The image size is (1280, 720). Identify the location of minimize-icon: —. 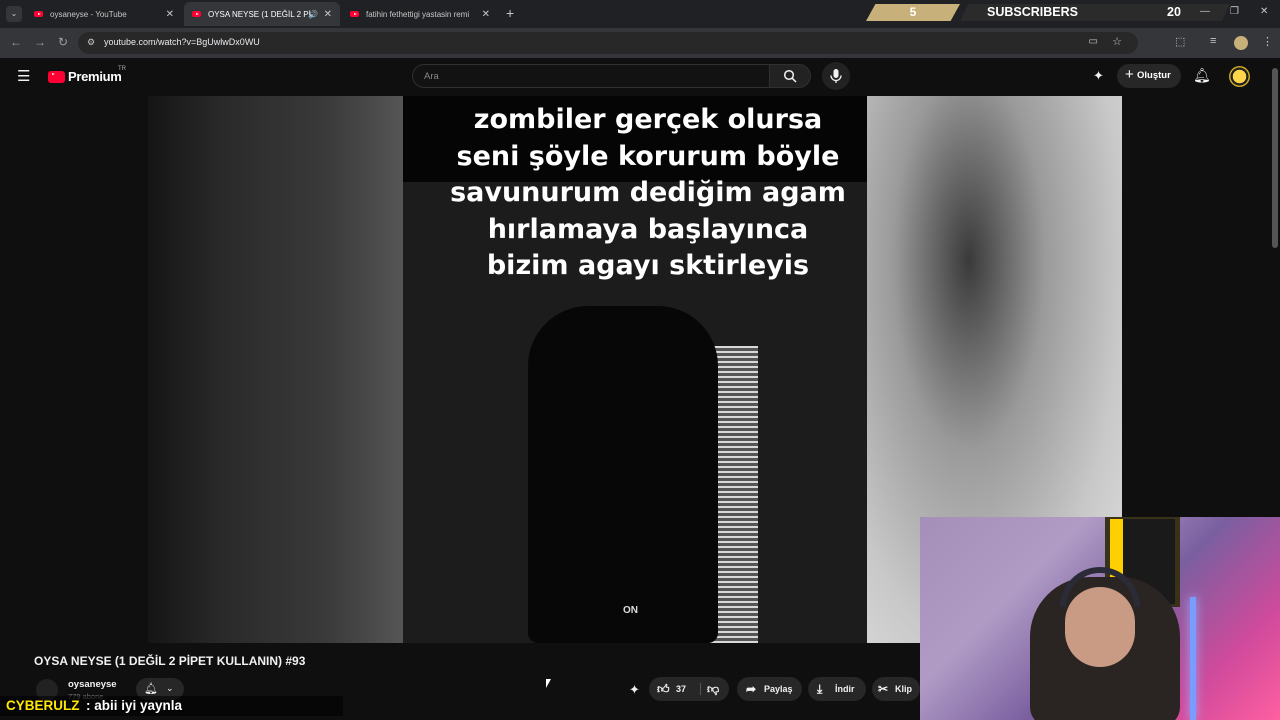
(1205, 11).